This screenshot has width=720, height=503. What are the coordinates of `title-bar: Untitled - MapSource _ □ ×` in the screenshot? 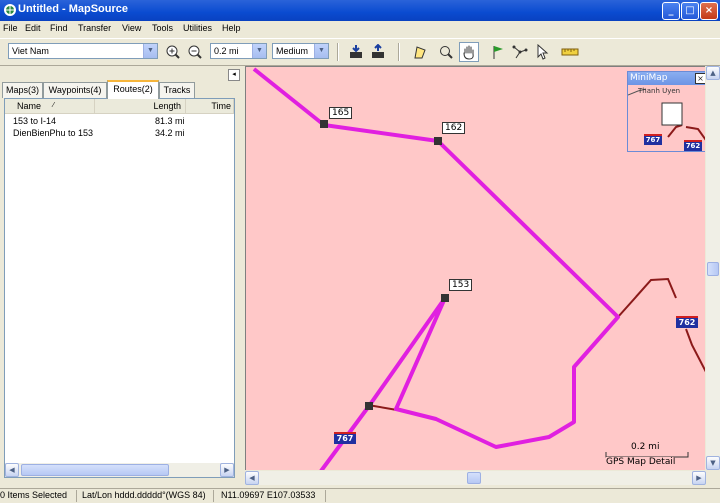 It's located at (360, 10).